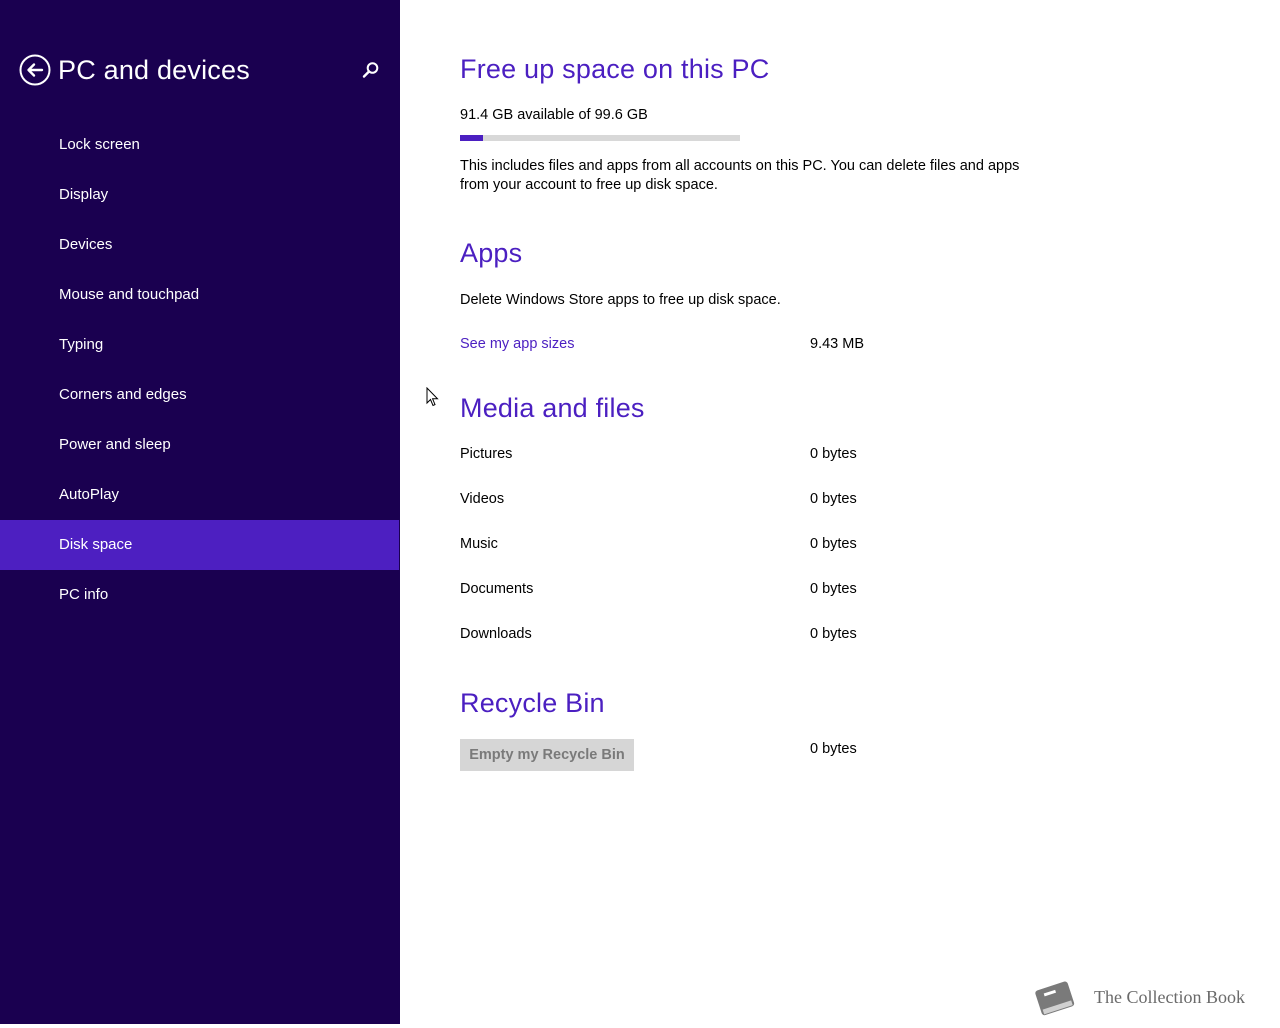 The width and height of the screenshot is (1280, 1028). What do you see at coordinates (199, 545) in the screenshot?
I see `sidebar-item-disk-space: Disk space` at bounding box center [199, 545].